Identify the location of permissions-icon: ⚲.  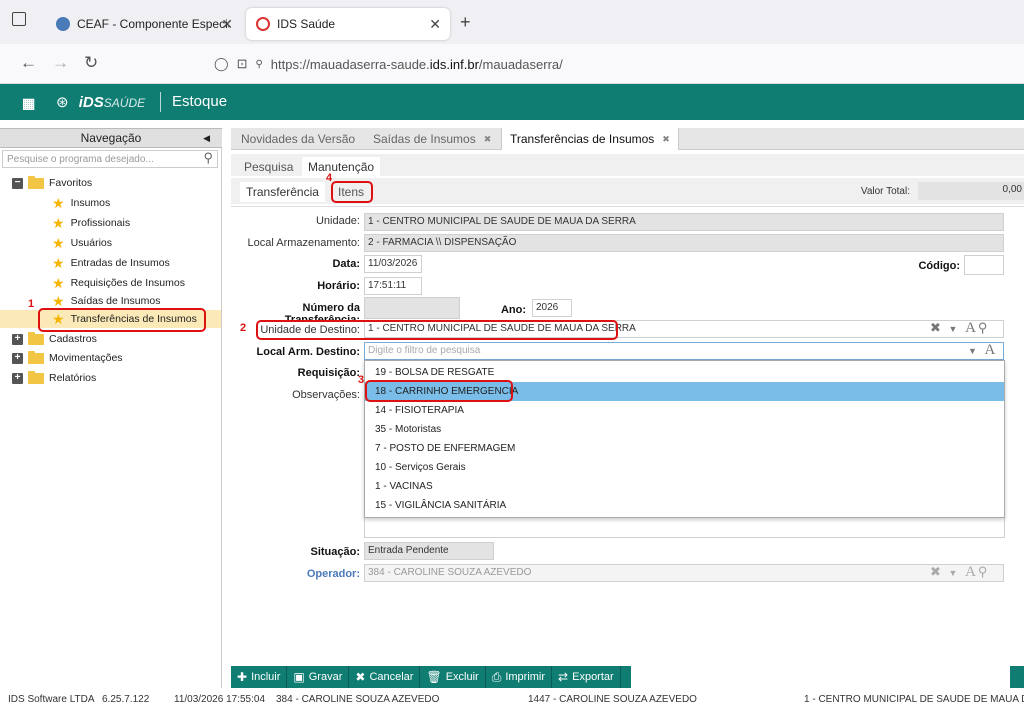
(259, 64).